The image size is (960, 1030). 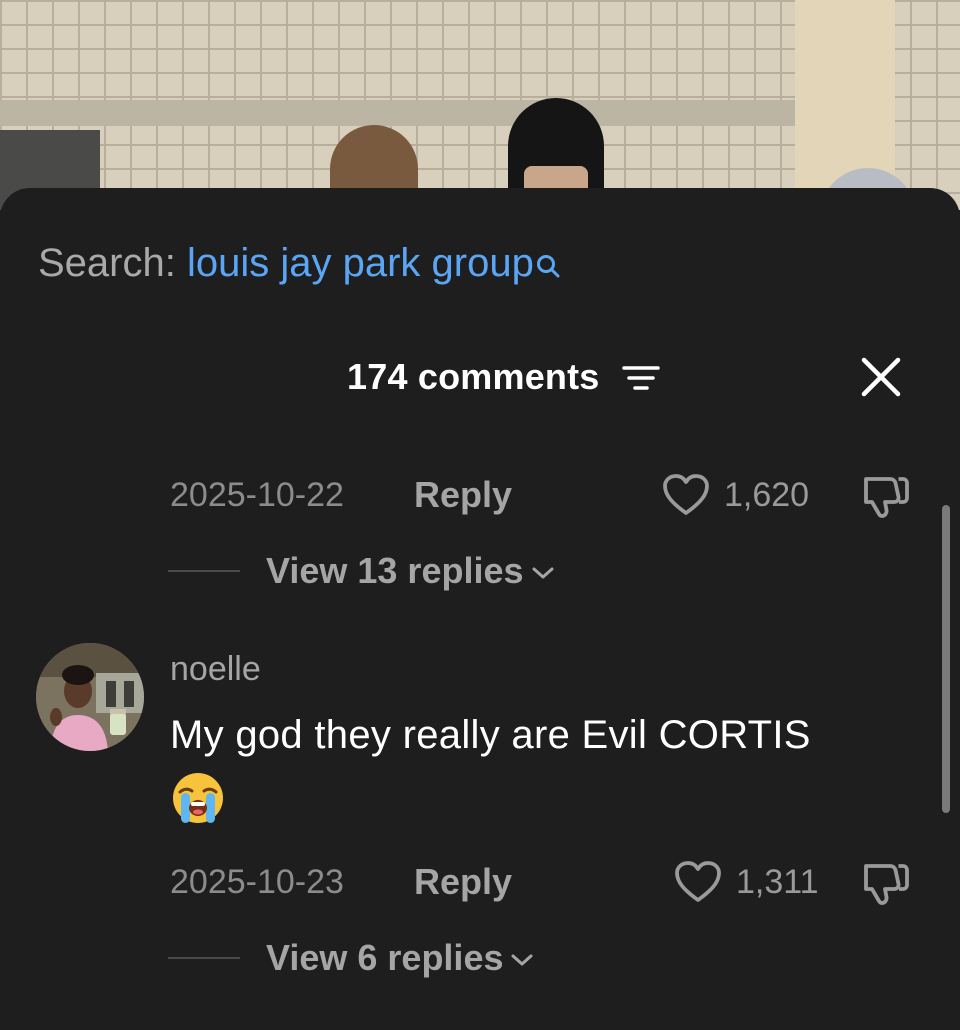 I want to click on search-label: Search:, so click(x=107, y=263).